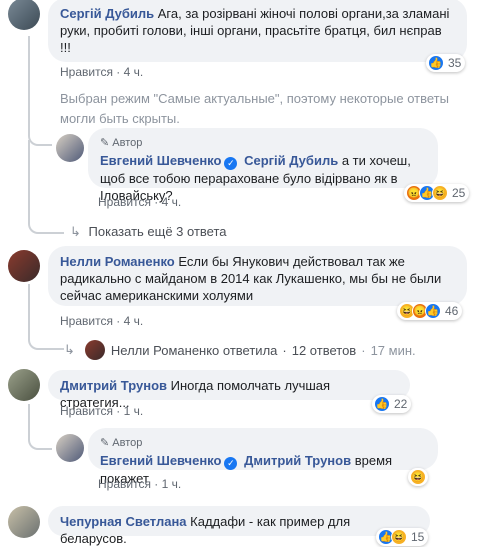  Describe the element at coordinates (393, 350) in the screenshot. I see `reply-age: 17 мин.` at that location.